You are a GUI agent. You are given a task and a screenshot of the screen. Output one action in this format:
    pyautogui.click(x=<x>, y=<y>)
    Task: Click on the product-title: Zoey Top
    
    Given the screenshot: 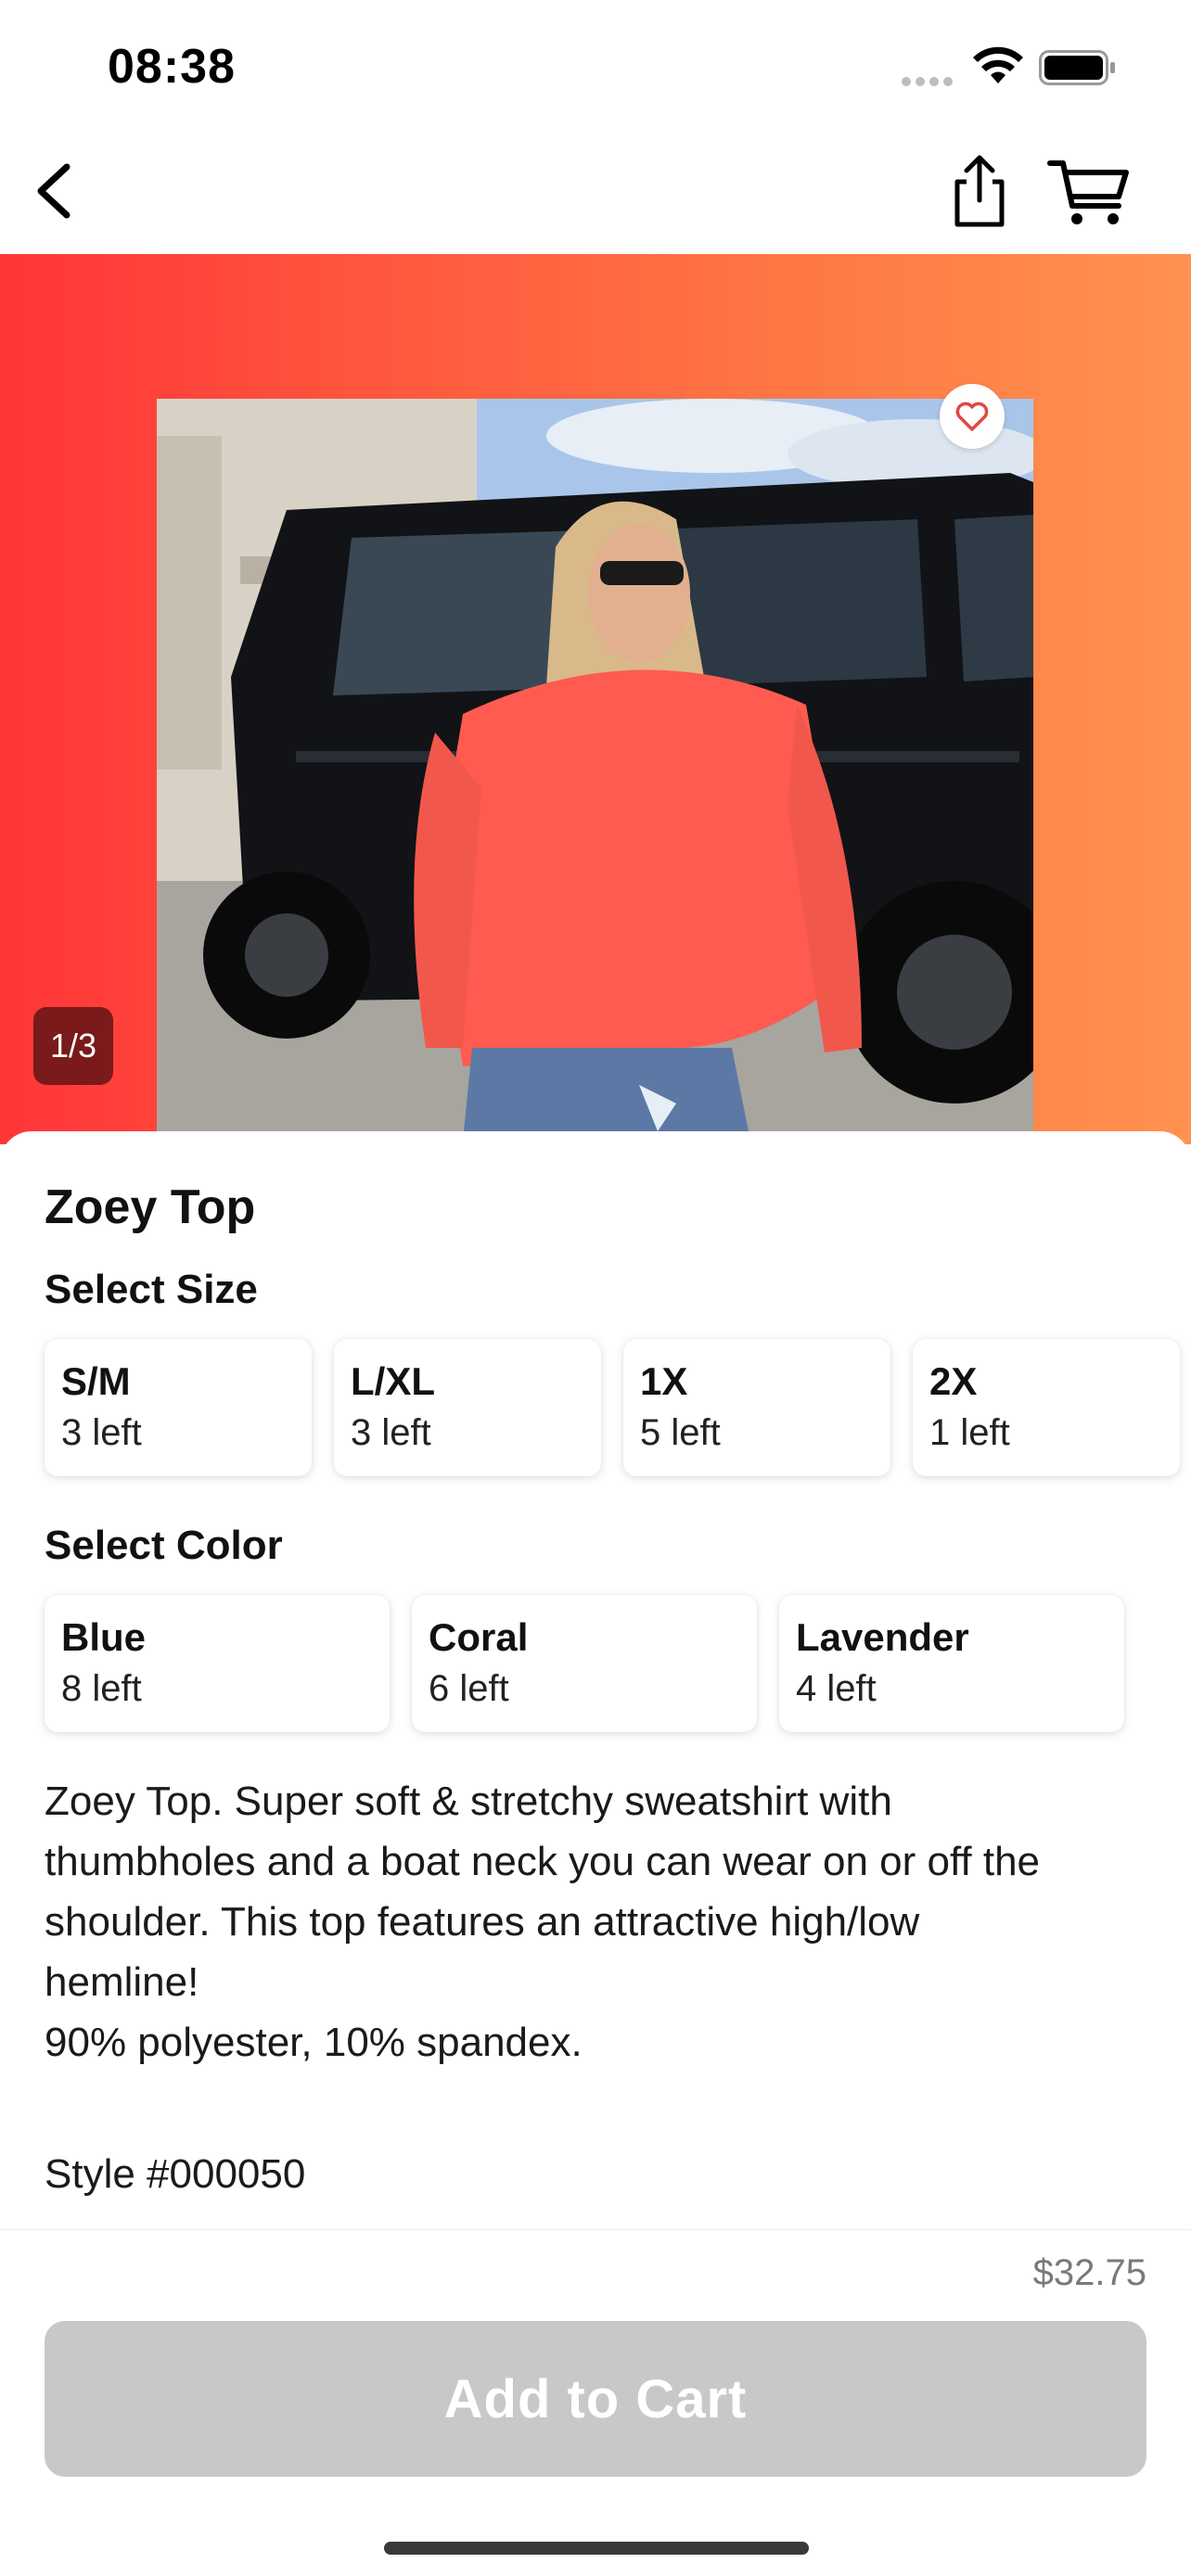 What is the action you would take?
    pyautogui.click(x=151, y=1207)
    